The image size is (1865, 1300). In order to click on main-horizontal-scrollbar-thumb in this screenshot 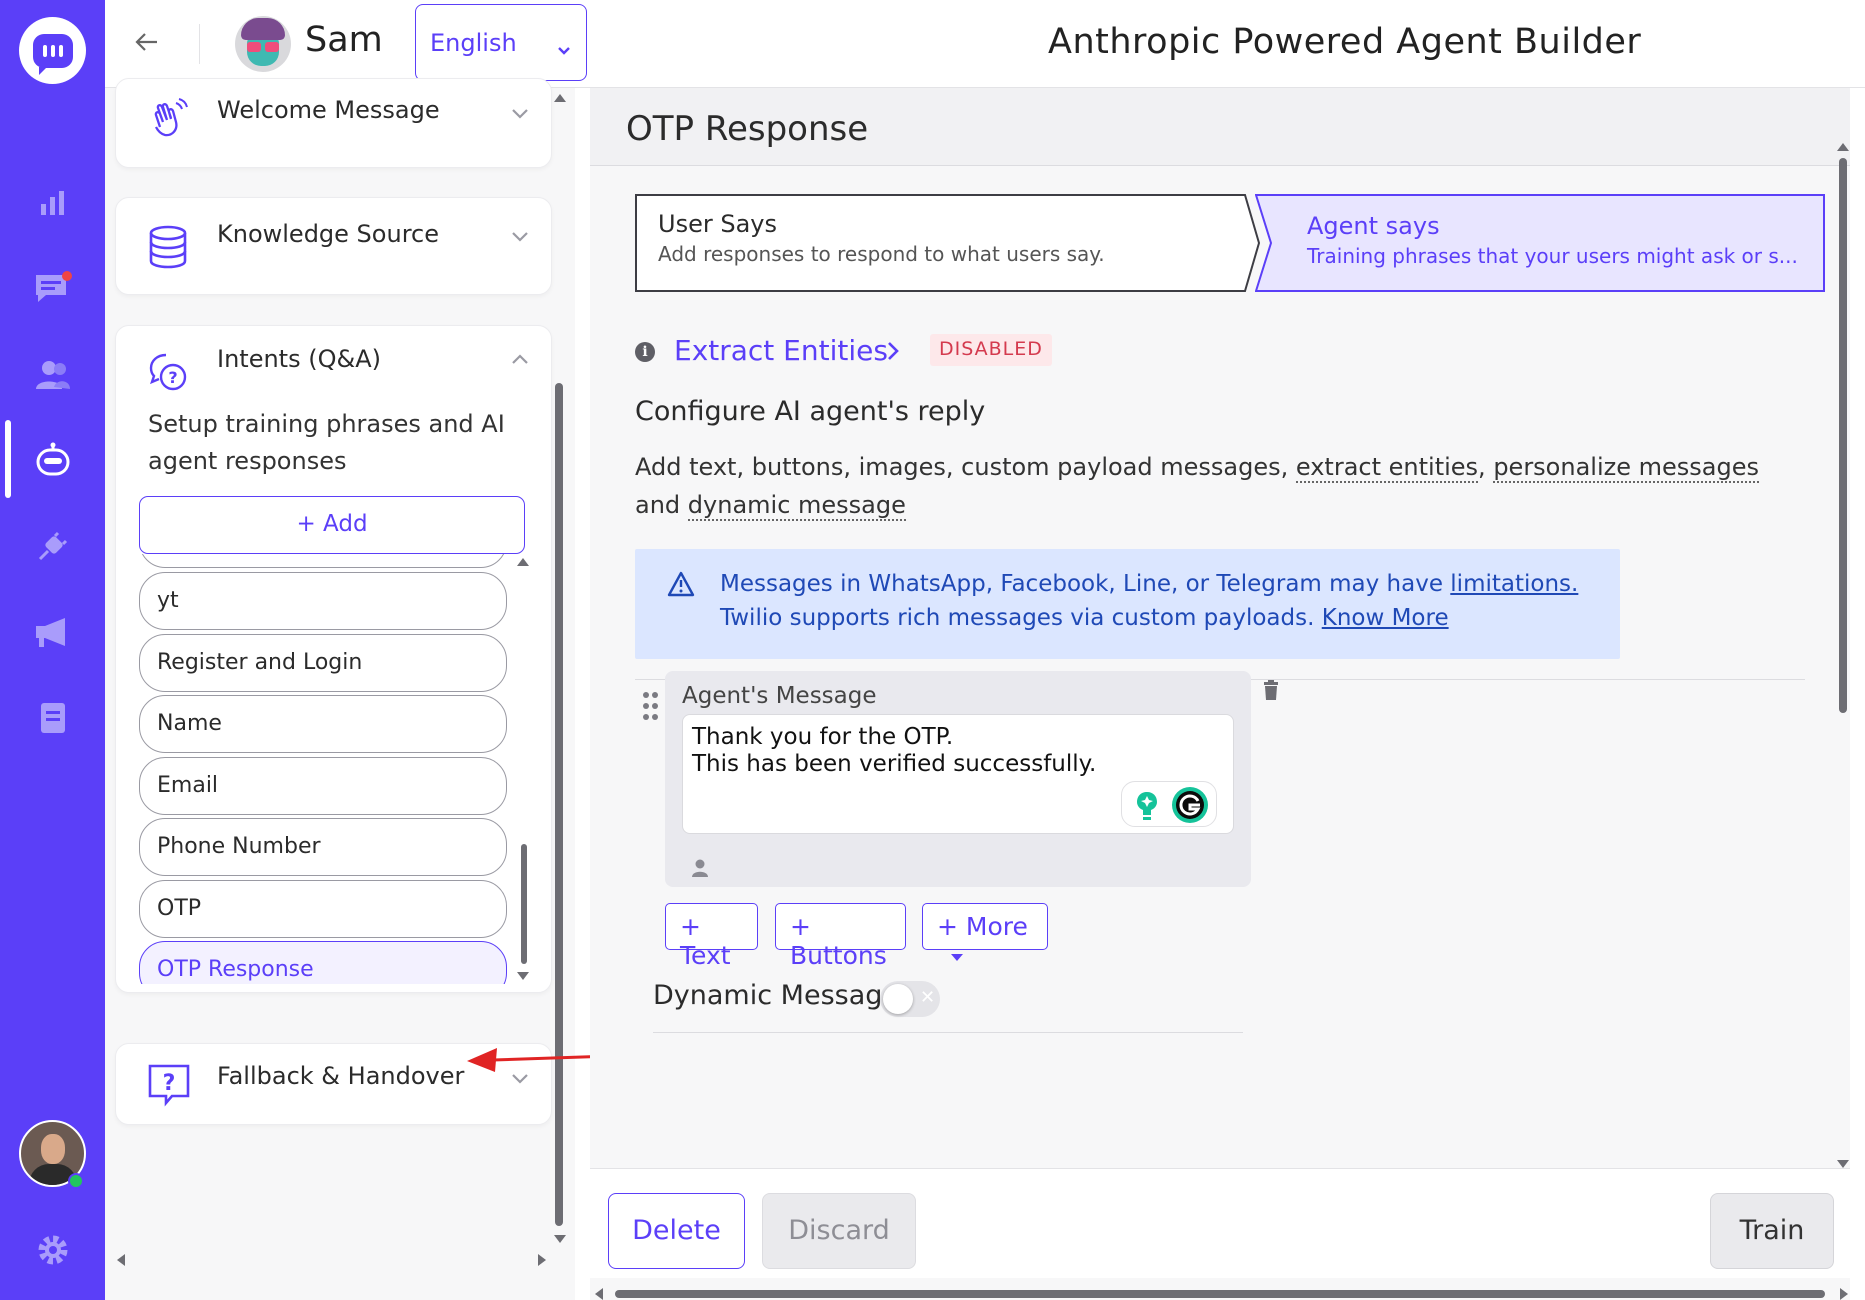, I will do `click(1220, 1294)`.